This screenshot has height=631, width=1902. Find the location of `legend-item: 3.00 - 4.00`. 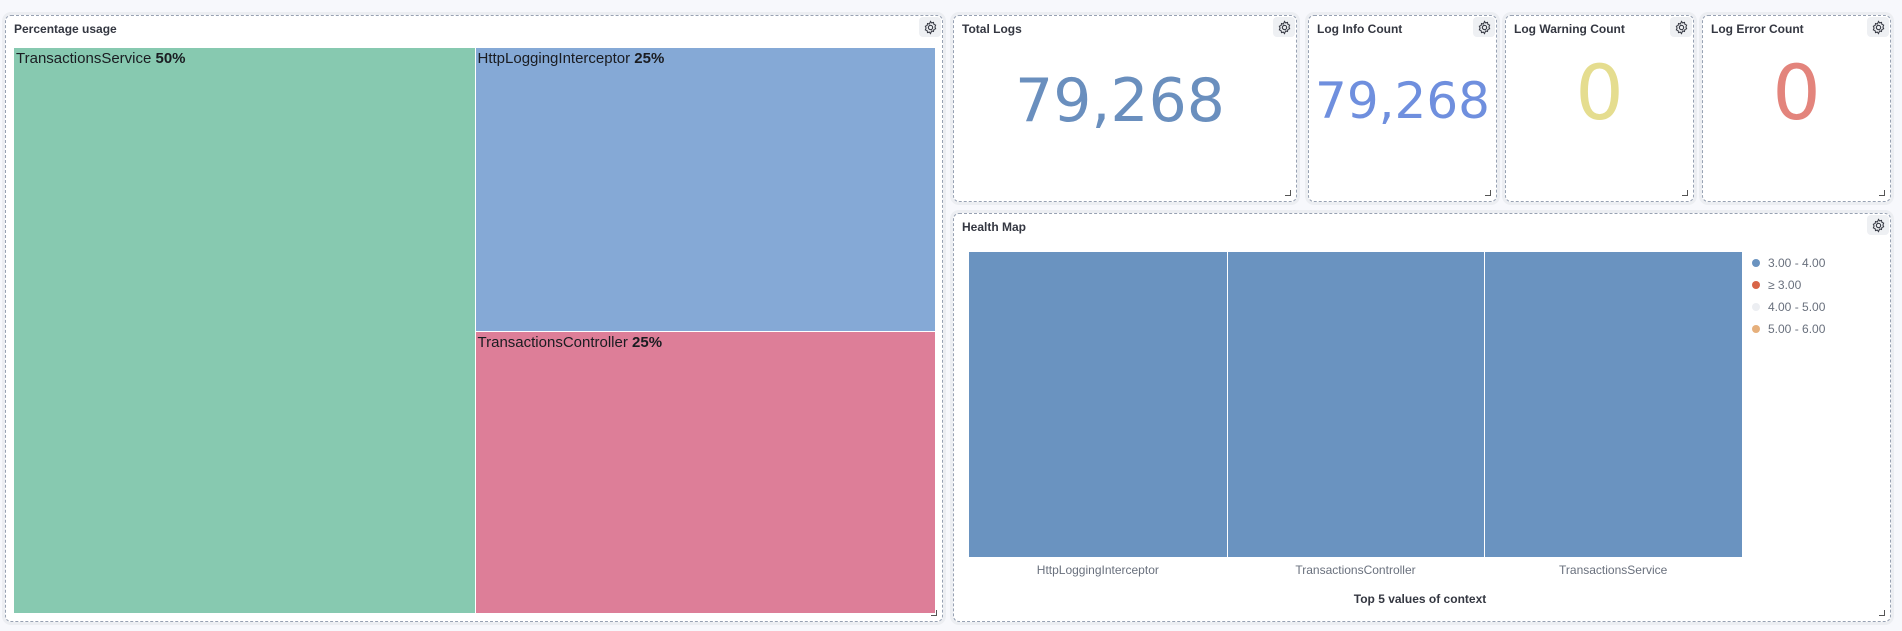

legend-item: 3.00 - 4.00 is located at coordinates (1788, 263).